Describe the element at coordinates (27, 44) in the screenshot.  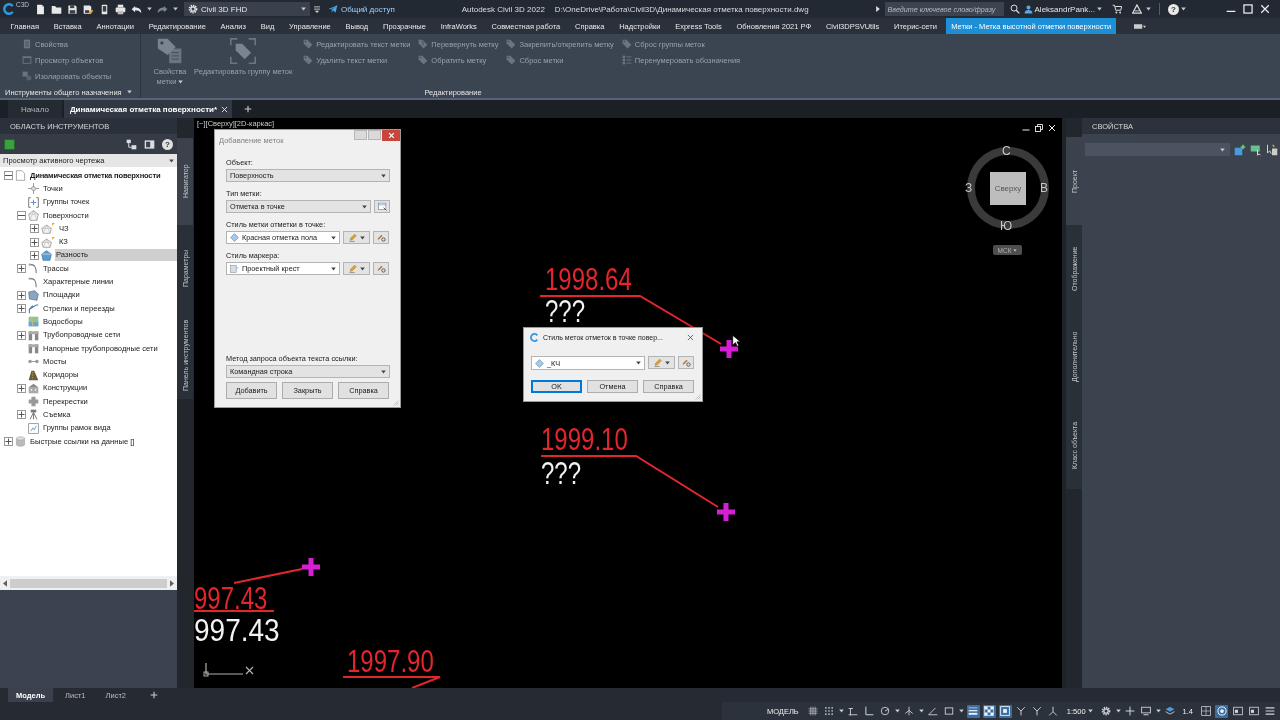
I see `sheet-icon` at that location.